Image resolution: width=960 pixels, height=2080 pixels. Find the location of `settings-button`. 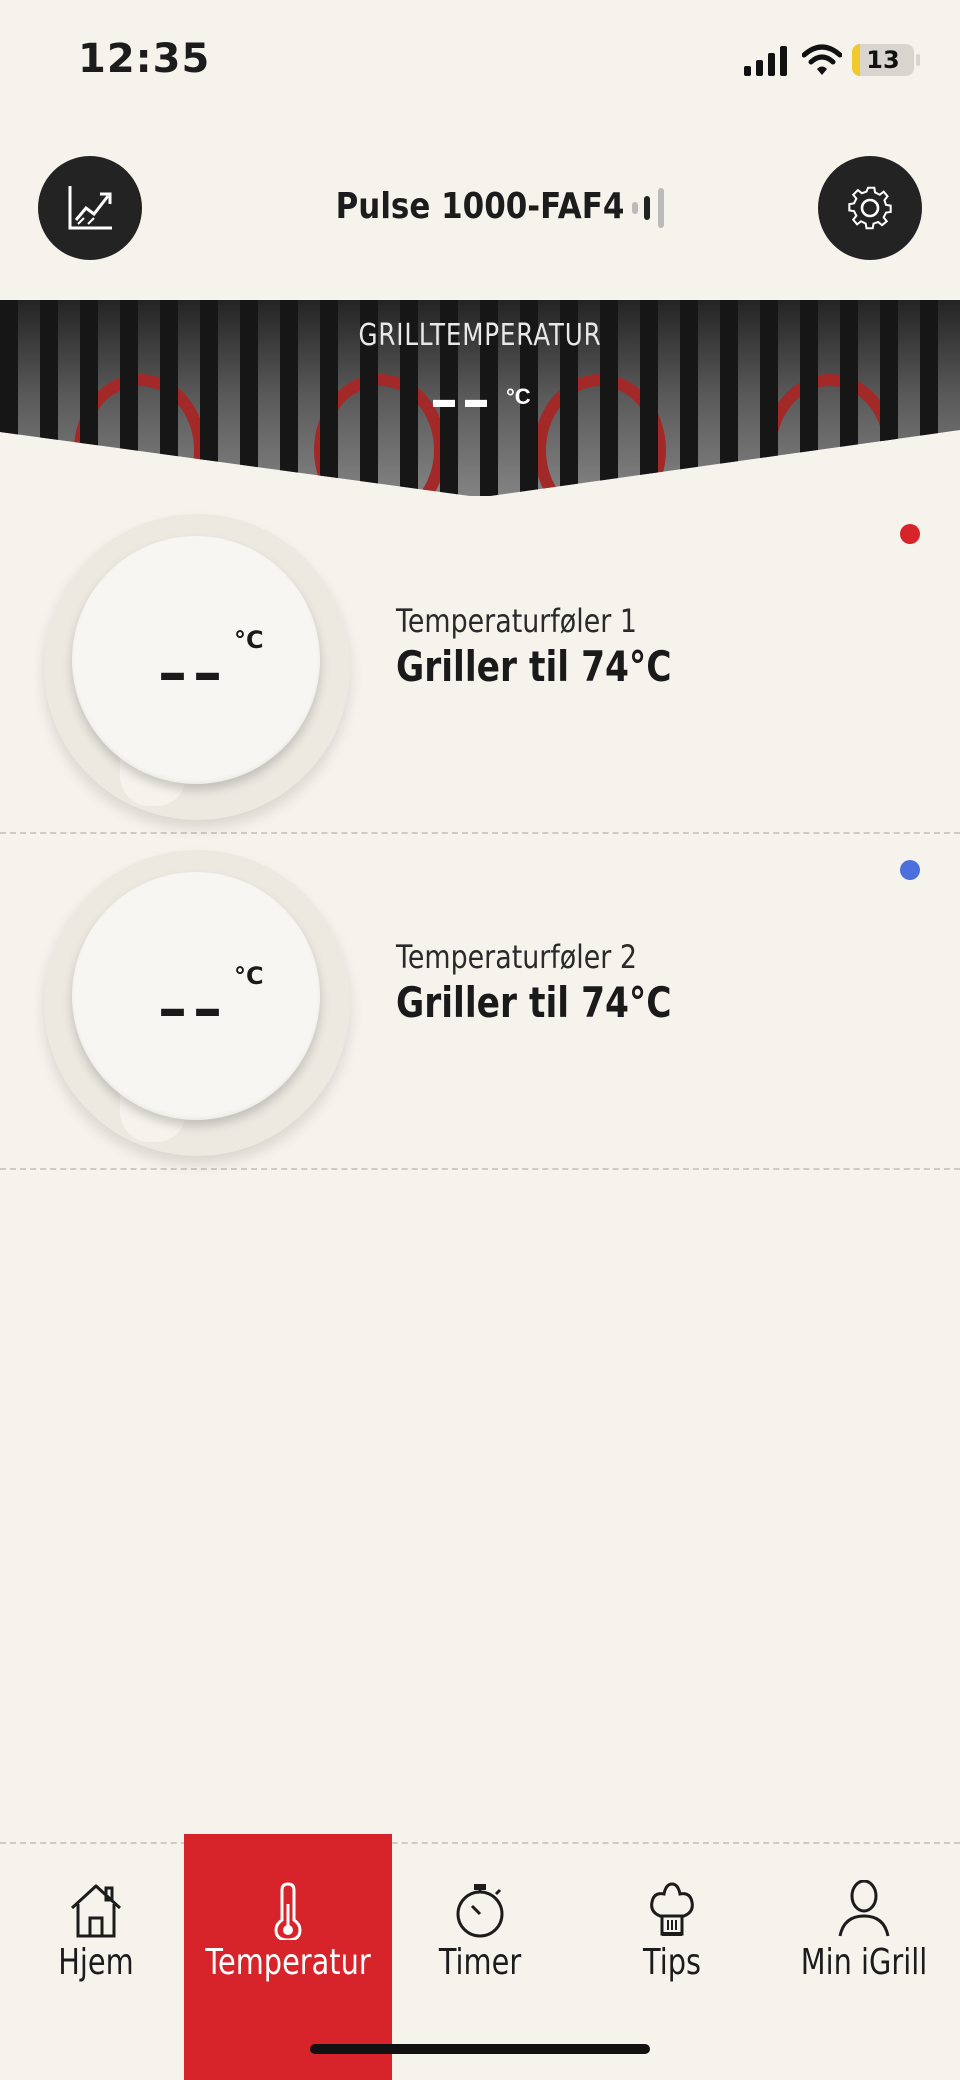

settings-button is located at coordinates (870, 208).